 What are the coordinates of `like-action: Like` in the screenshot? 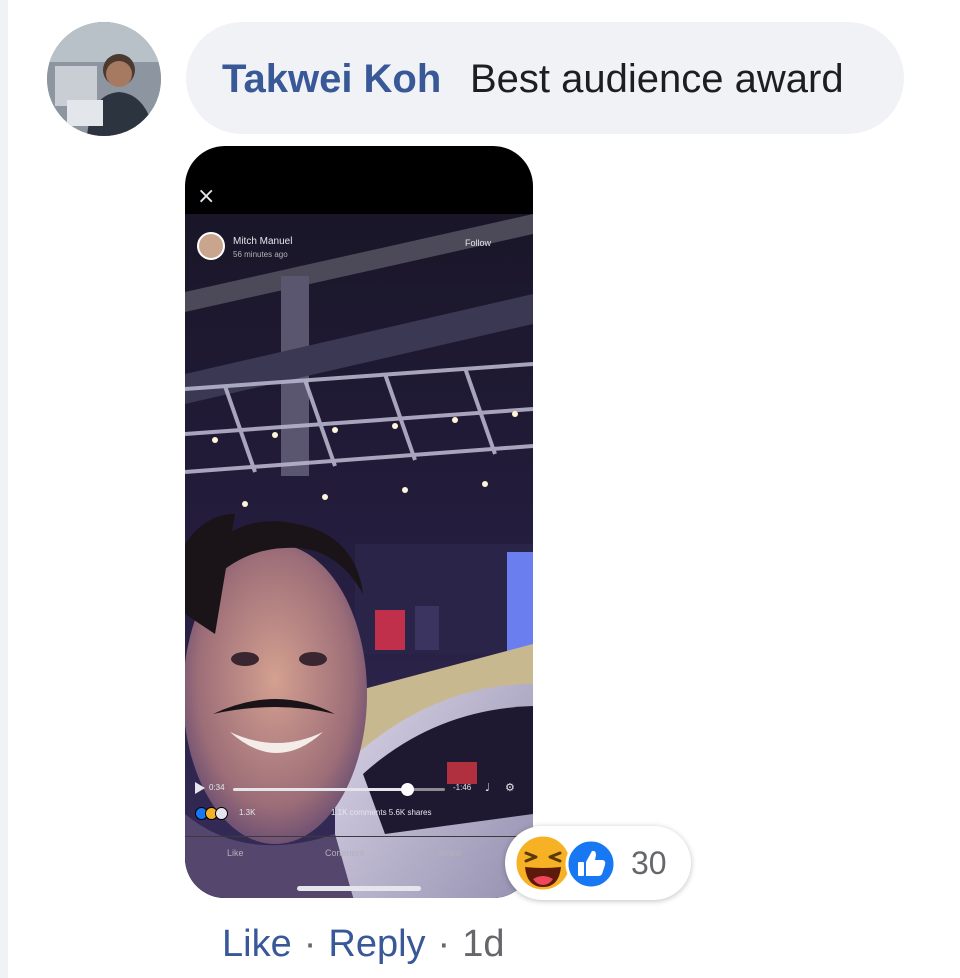 It's located at (235, 853).